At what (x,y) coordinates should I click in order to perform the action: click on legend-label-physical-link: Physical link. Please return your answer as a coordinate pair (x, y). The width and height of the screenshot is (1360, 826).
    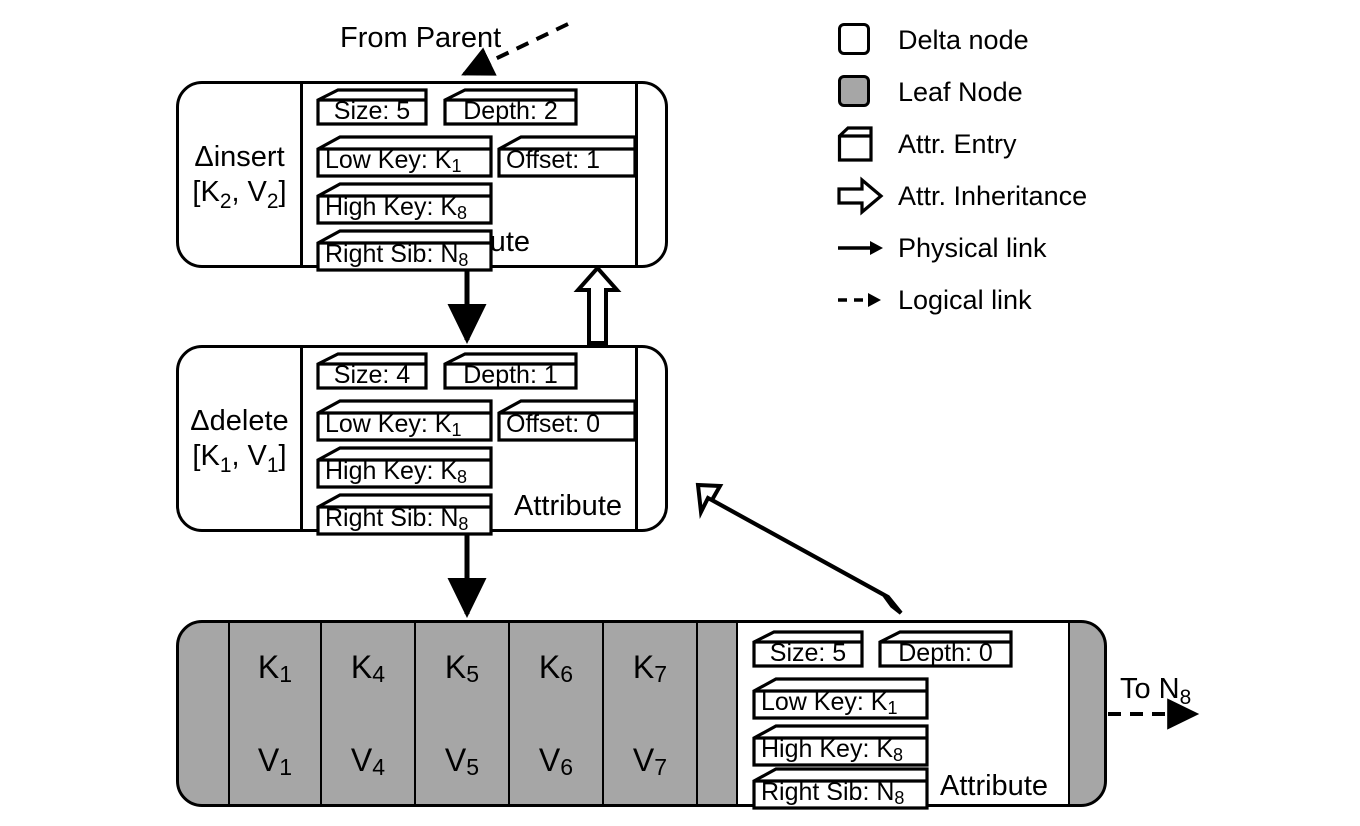
    Looking at the image, I should click on (972, 247).